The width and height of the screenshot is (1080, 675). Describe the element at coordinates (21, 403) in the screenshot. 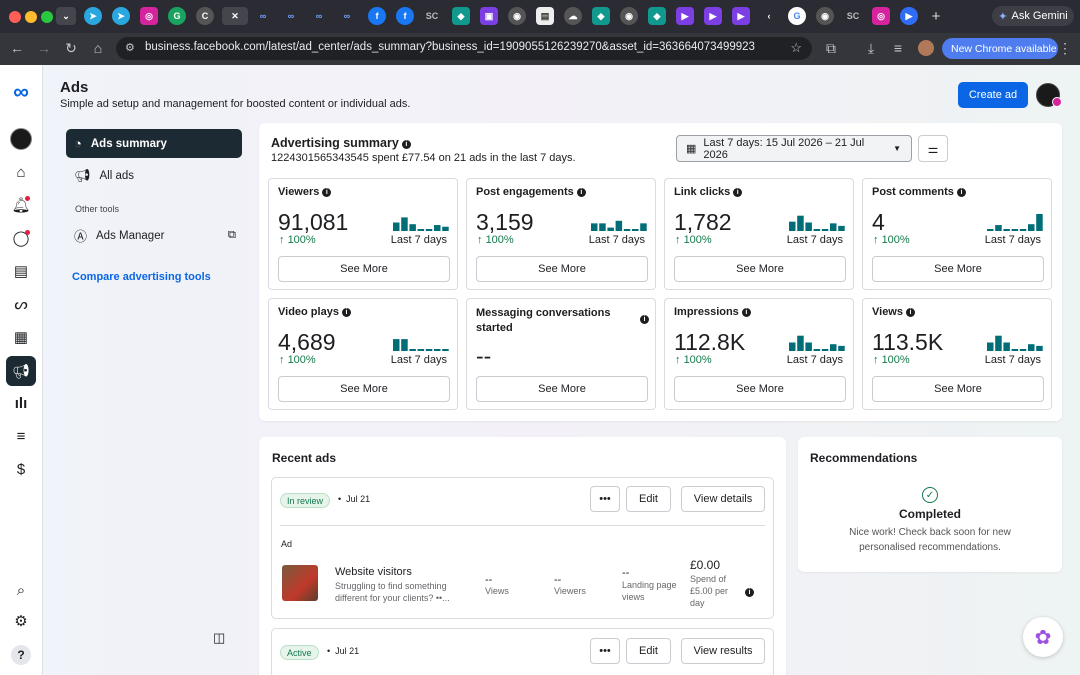

I see `insights-icon: ılı` at that location.